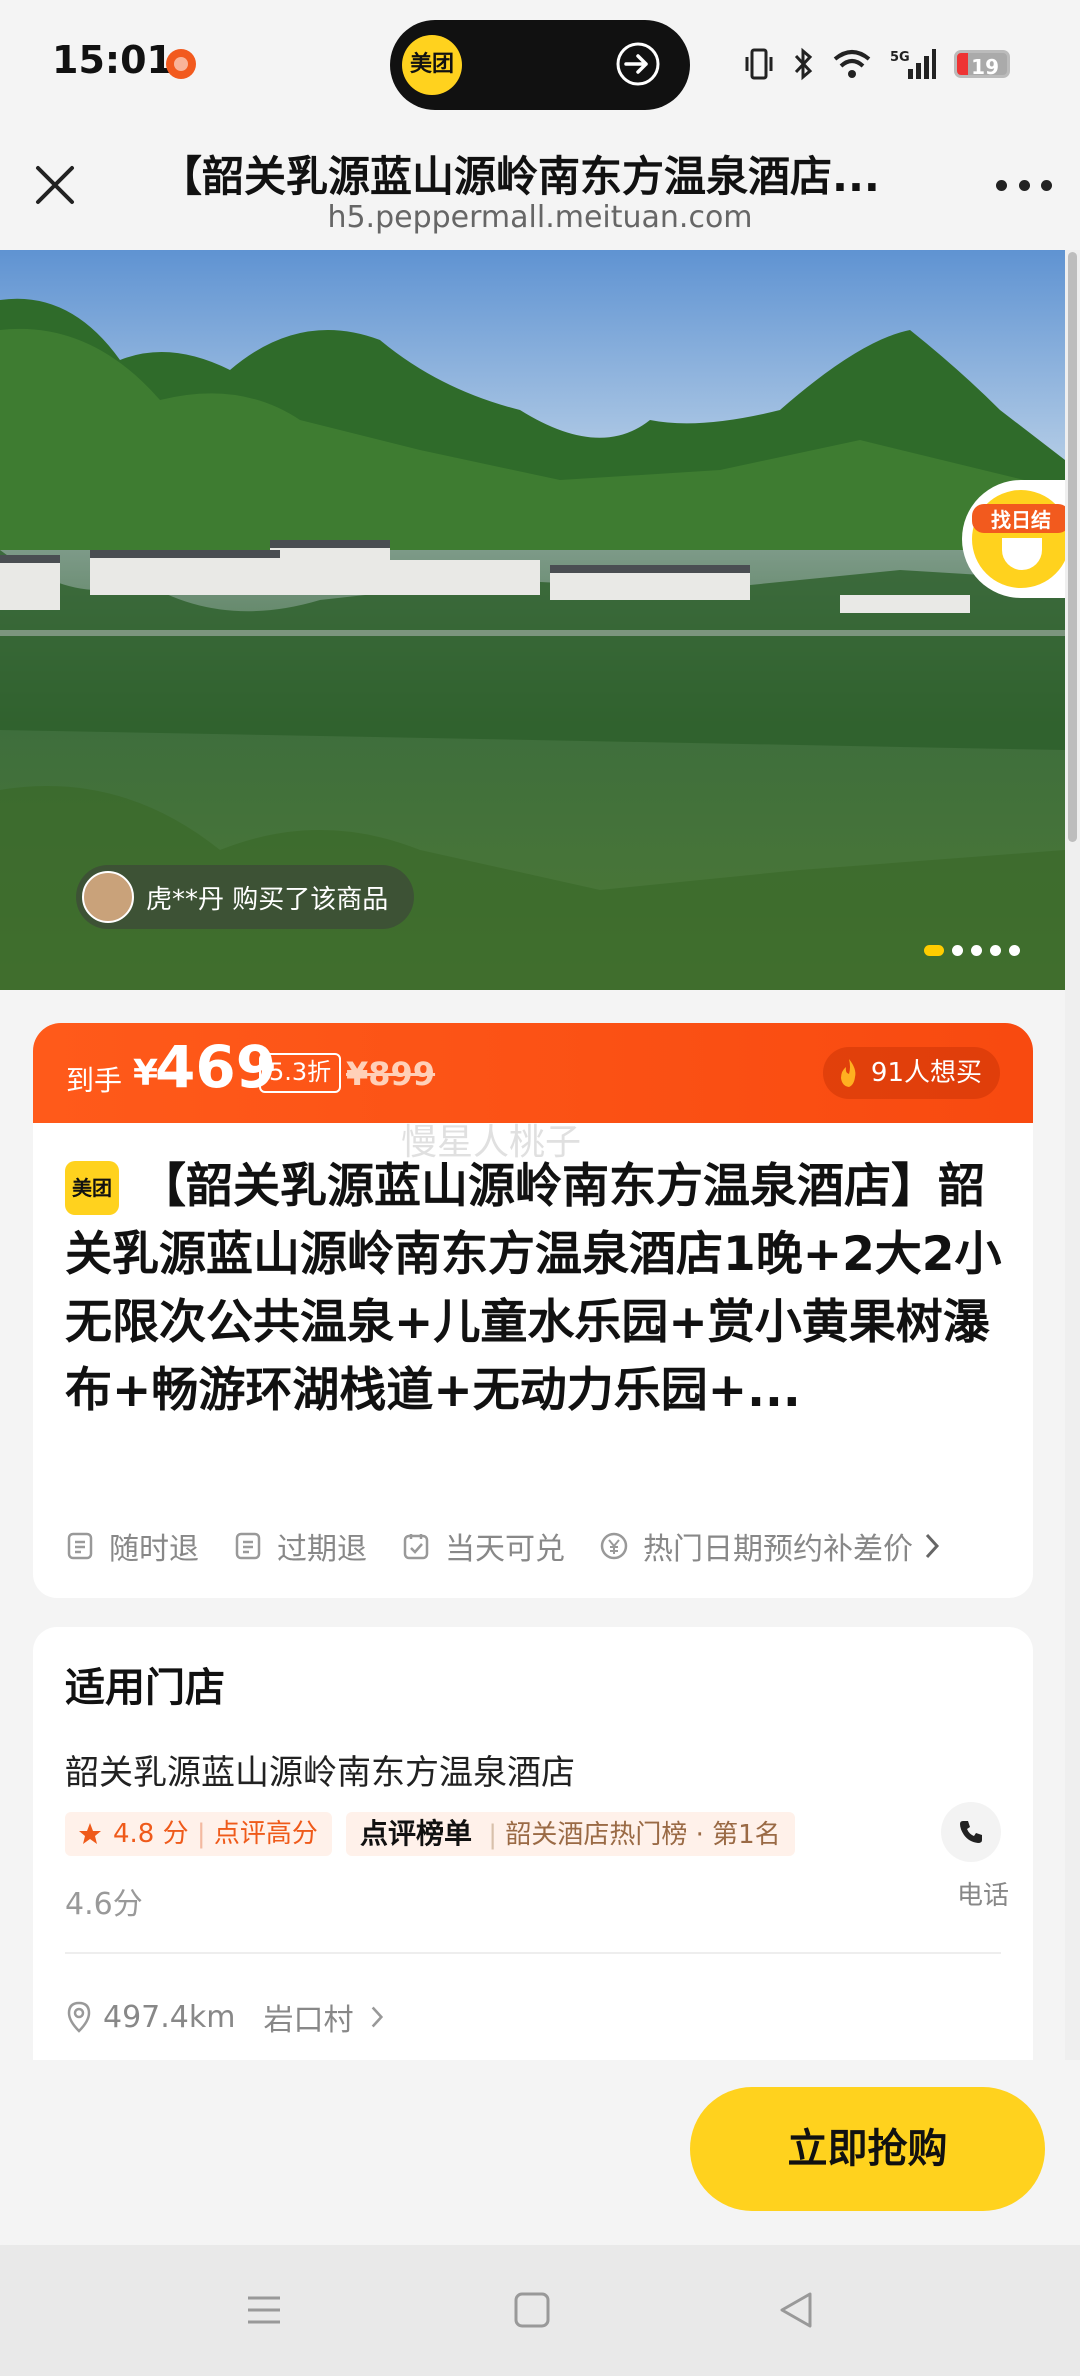 The image size is (1080, 2376). I want to click on rating-badge: 4.8 分 | 点评高分, so click(198, 1834).